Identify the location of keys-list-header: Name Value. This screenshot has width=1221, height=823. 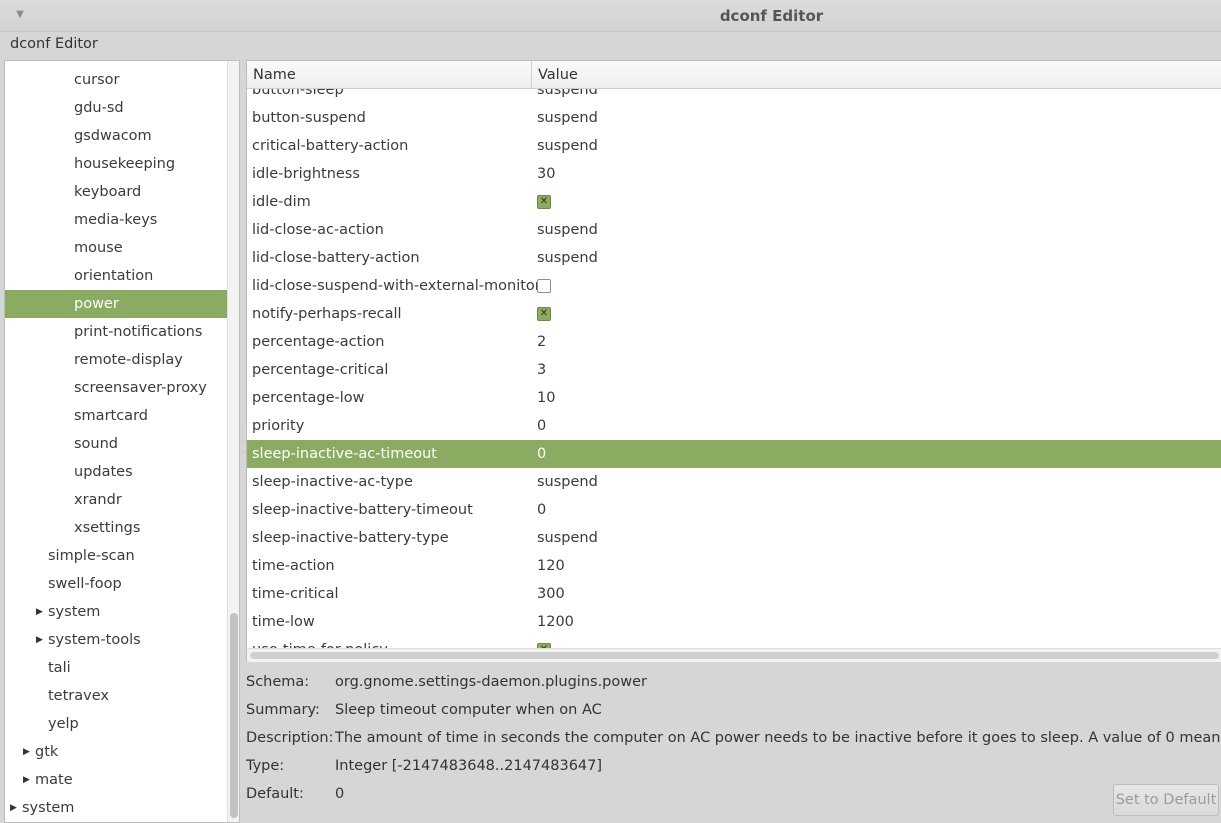
(734, 75).